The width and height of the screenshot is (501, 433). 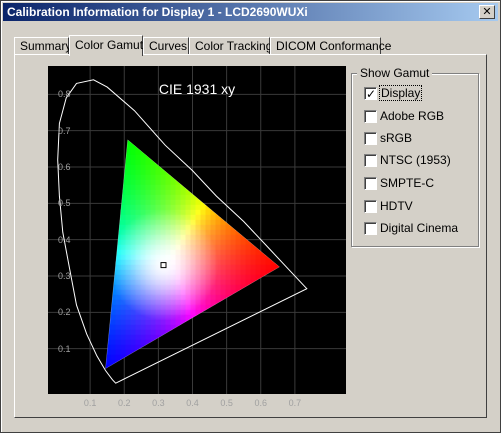 What do you see at coordinates (396, 138) in the screenshot?
I see `srgb-label: sRGB` at bounding box center [396, 138].